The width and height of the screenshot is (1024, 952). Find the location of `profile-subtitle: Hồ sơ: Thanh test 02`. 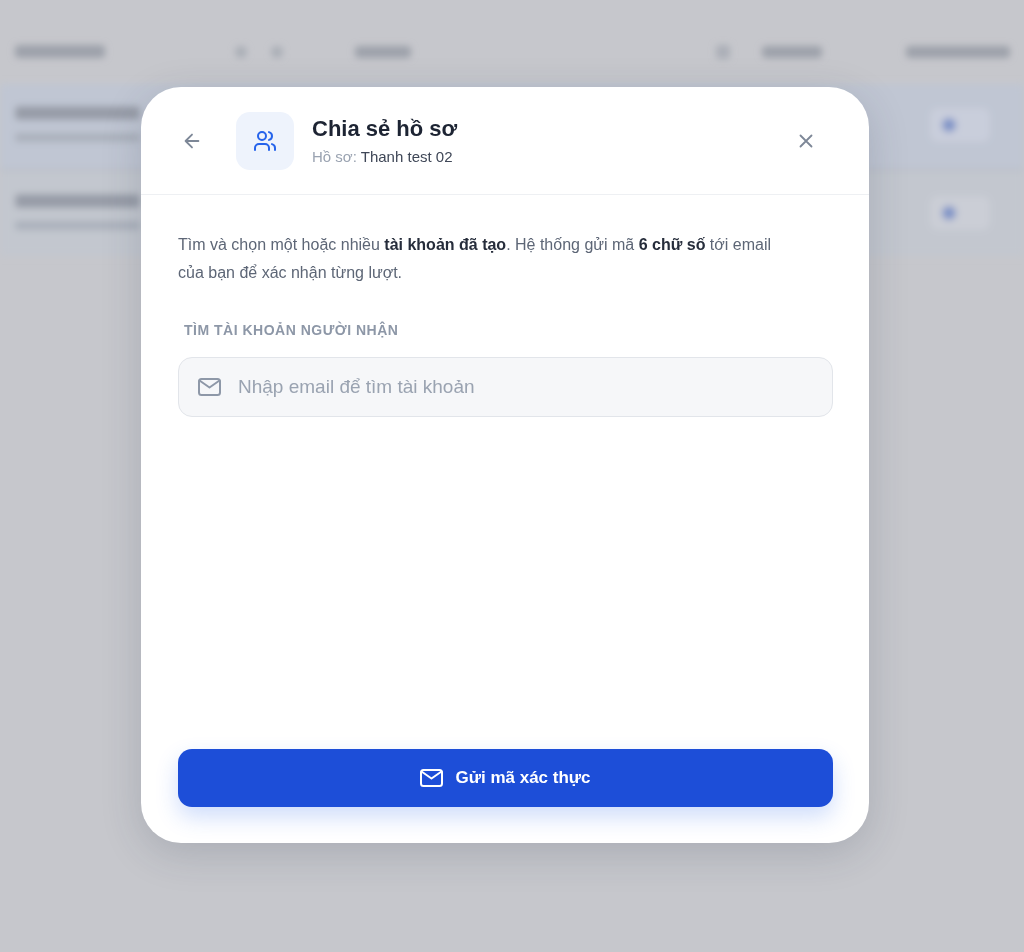

profile-subtitle: Hồ sơ: Thanh test 02 is located at coordinates (382, 157).